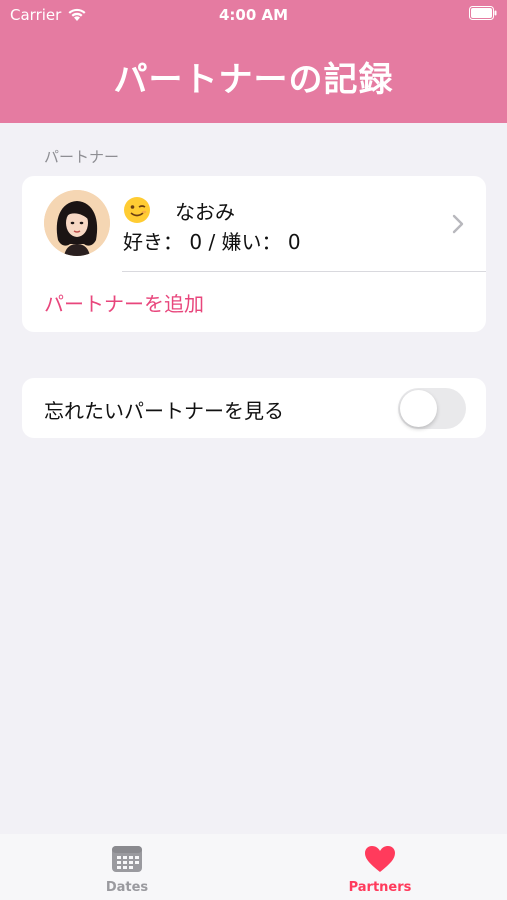 This screenshot has width=507, height=900. I want to click on tab-partners: Partners, so click(380, 869).